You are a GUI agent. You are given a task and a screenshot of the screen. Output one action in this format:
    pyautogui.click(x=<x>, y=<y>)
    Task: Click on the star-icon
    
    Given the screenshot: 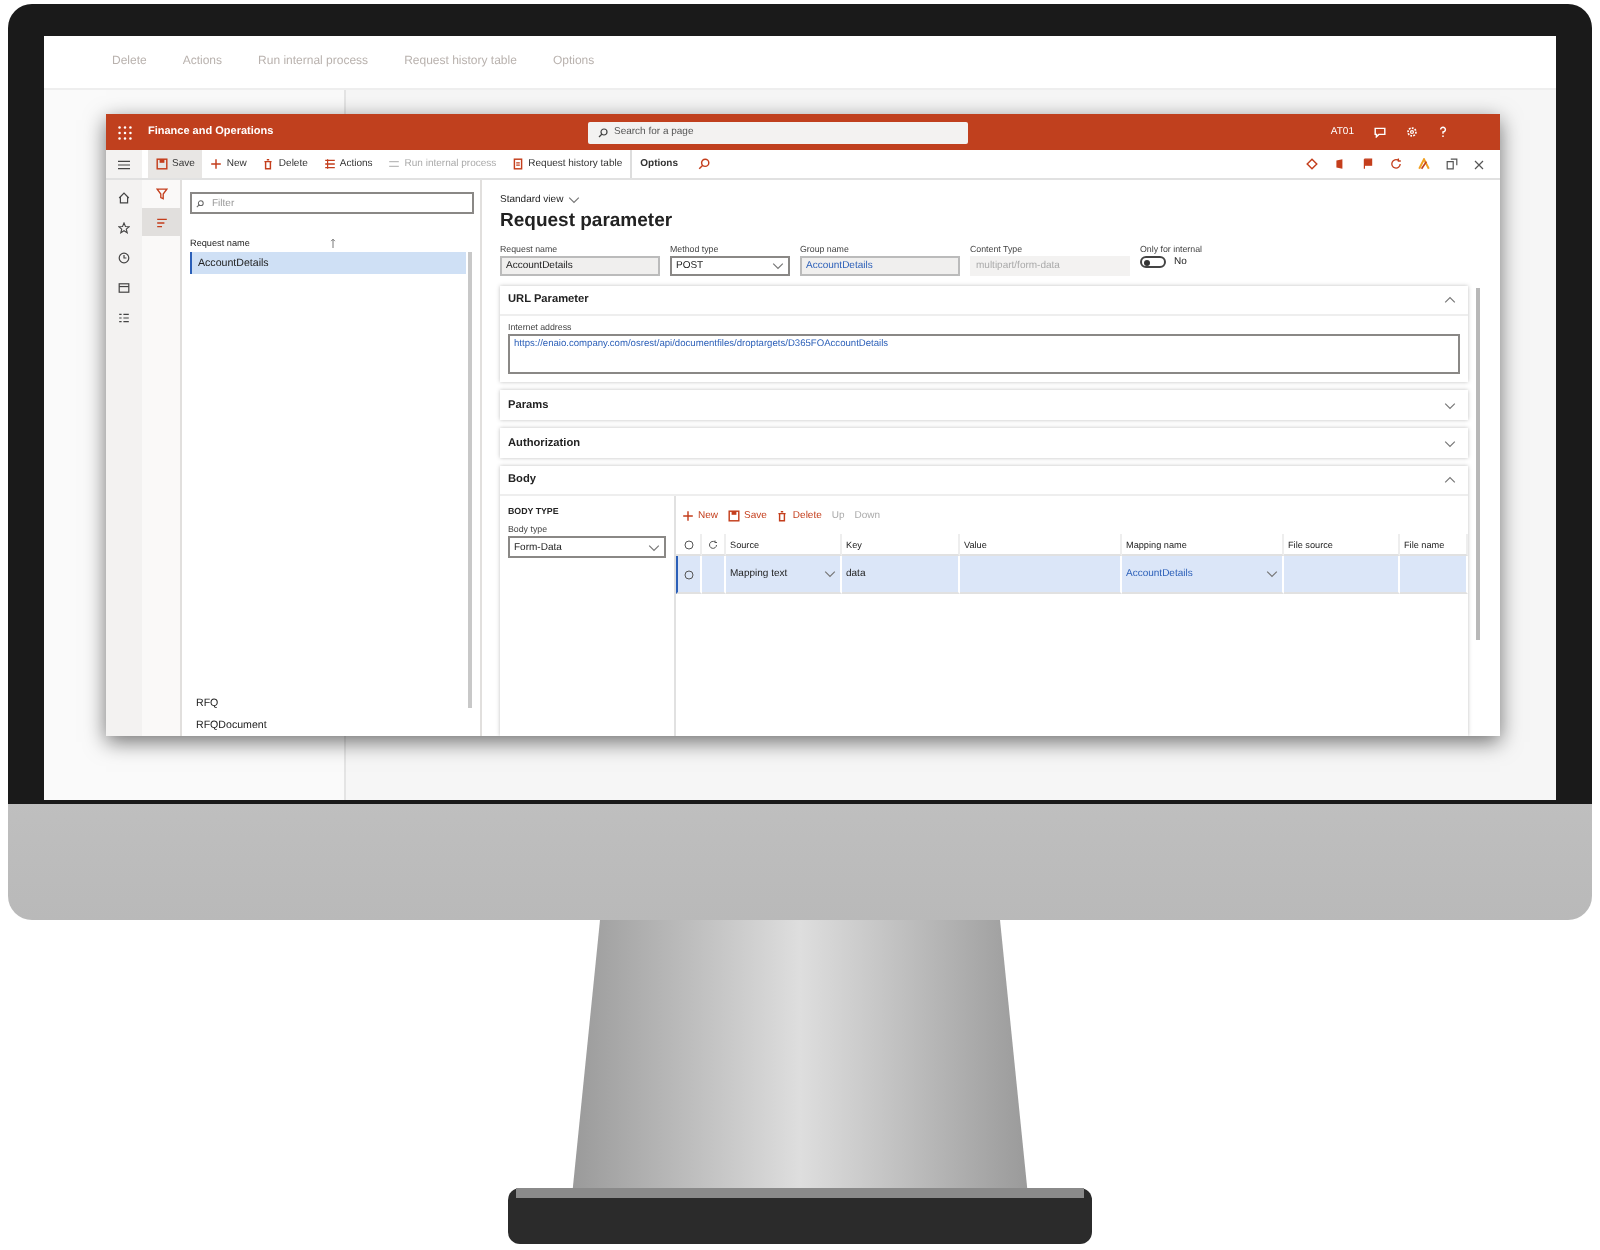 What is the action you would take?
    pyautogui.click(x=124, y=228)
    